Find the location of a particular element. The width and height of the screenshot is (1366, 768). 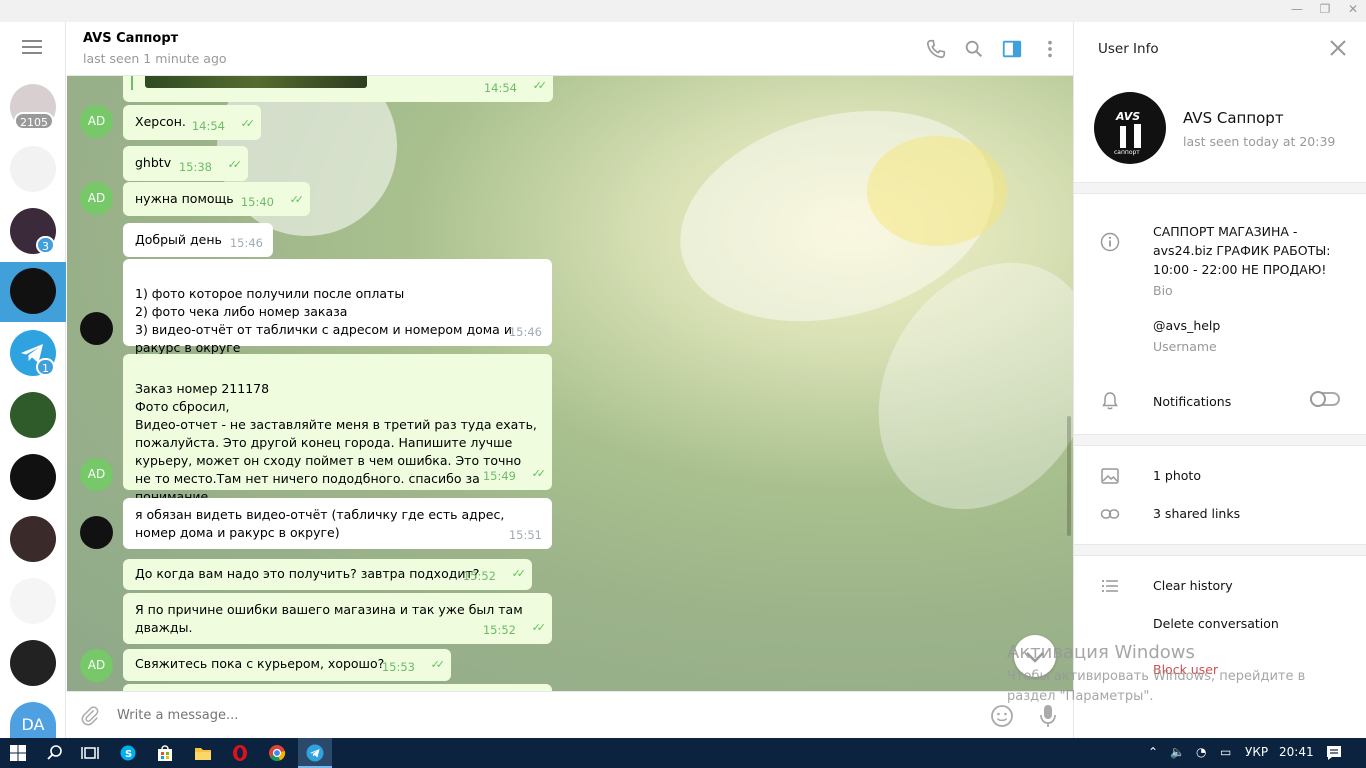

photo-icon is located at coordinates (1110, 476).